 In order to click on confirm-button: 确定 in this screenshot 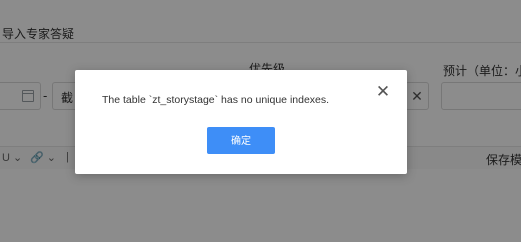, I will do `click(241, 140)`.